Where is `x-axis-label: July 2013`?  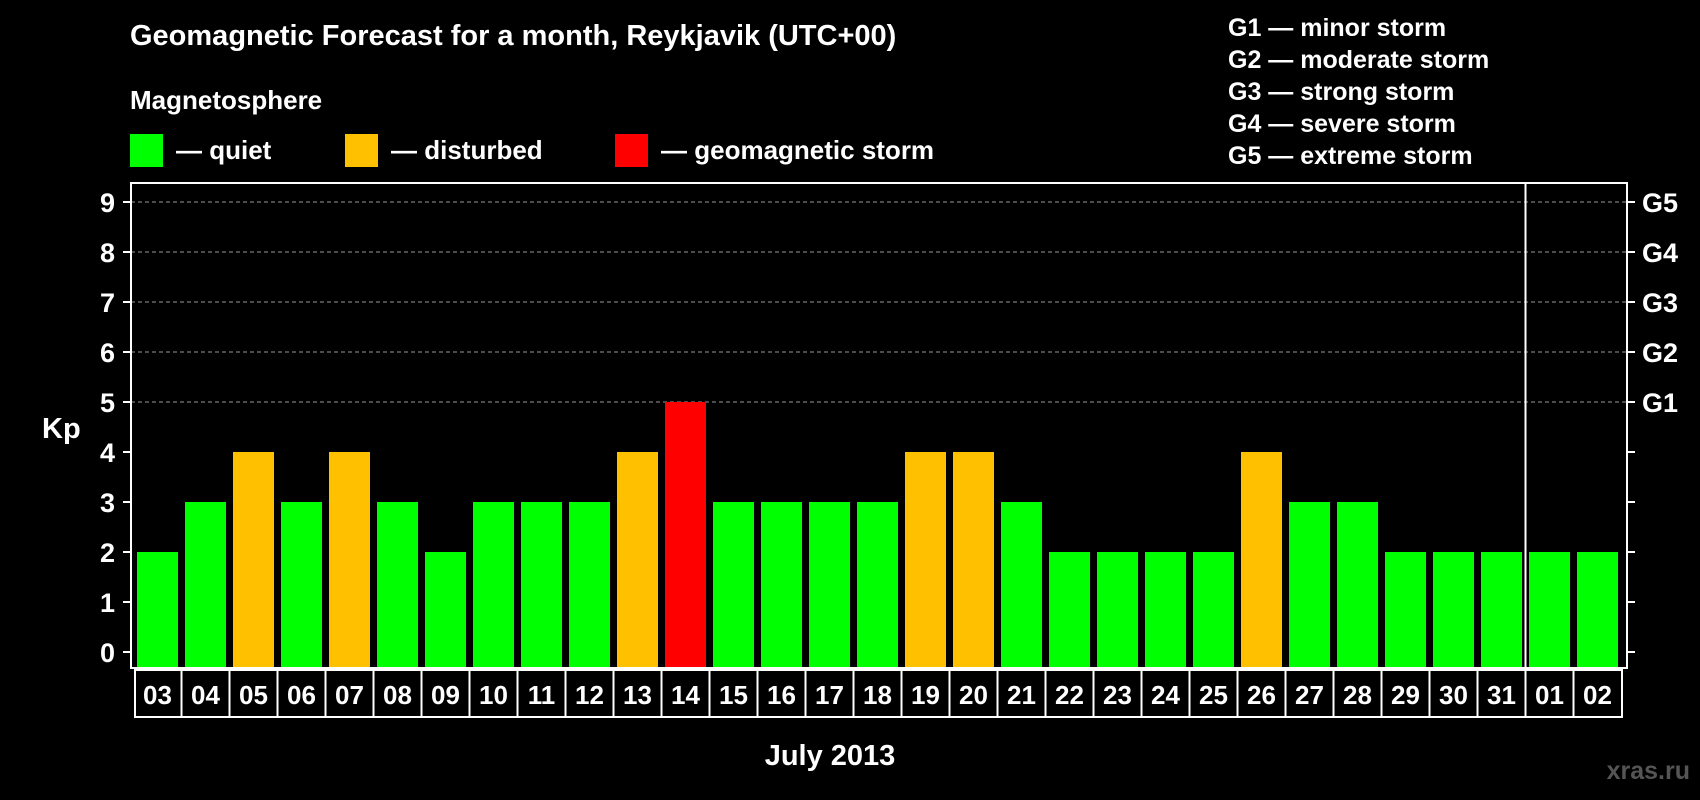
x-axis-label: July 2013 is located at coordinates (830, 756).